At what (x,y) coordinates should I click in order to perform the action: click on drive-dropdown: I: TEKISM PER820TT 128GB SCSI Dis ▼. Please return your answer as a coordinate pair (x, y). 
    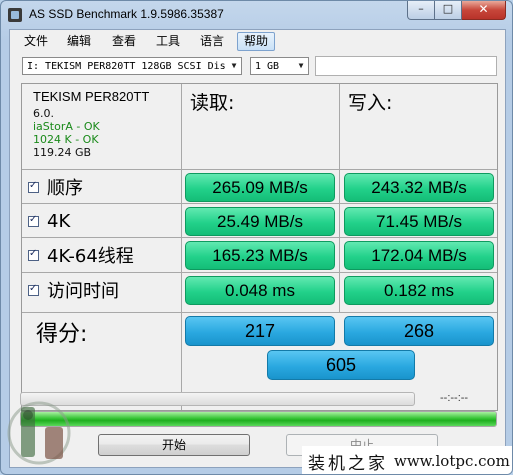
    Looking at the image, I should click on (132, 66).